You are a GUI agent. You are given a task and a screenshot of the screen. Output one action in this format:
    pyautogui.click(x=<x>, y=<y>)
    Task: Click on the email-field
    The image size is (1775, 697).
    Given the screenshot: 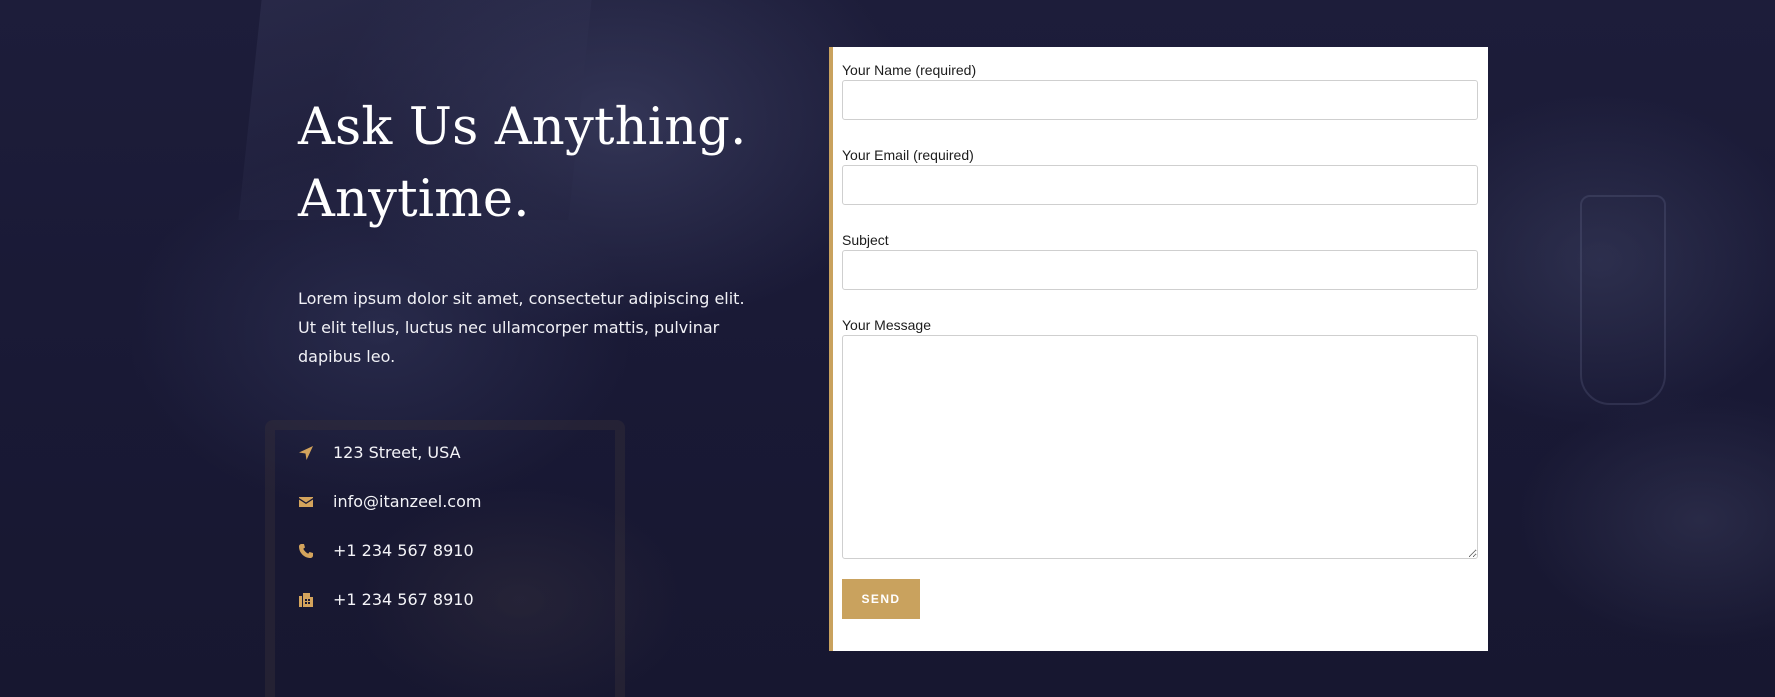 What is the action you would take?
    pyautogui.click(x=1160, y=185)
    